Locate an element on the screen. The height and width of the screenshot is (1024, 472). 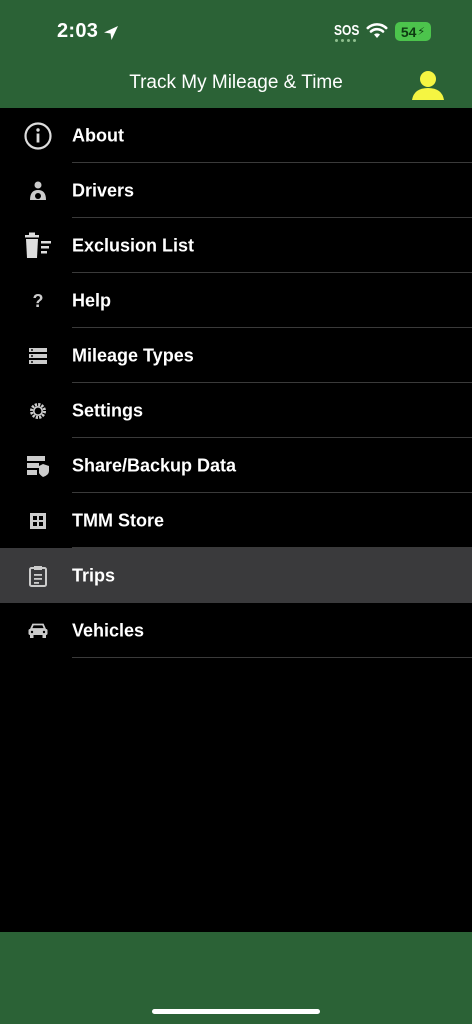
menu-item-share-backup: Share/Backup Data is located at coordinates (236, 465).